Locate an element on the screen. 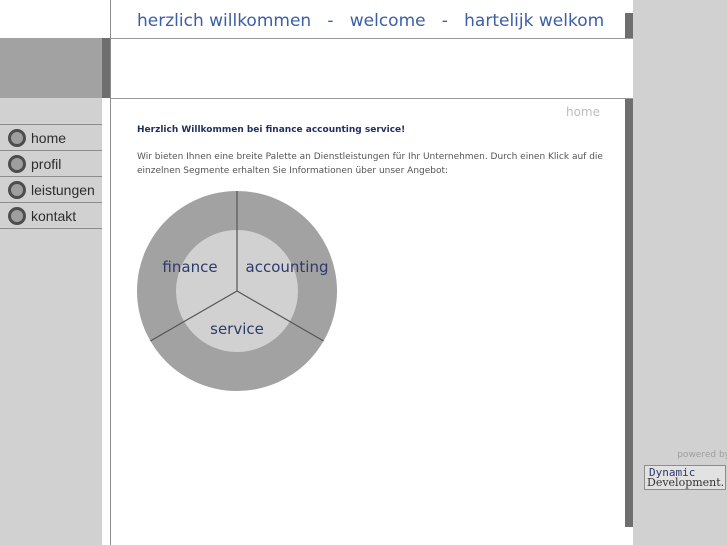 The image size is (727, 545). nav-item-home: home is located at coordinates (51, 137).